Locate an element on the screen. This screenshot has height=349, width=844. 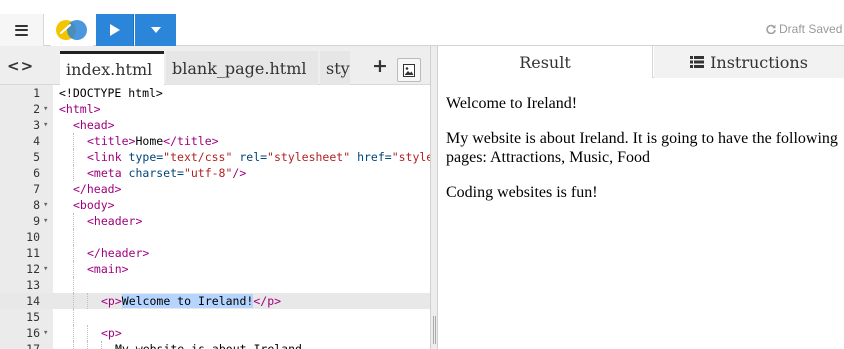
result-paragraph: Coding websites is fun! is located at coordinates (522, 192).